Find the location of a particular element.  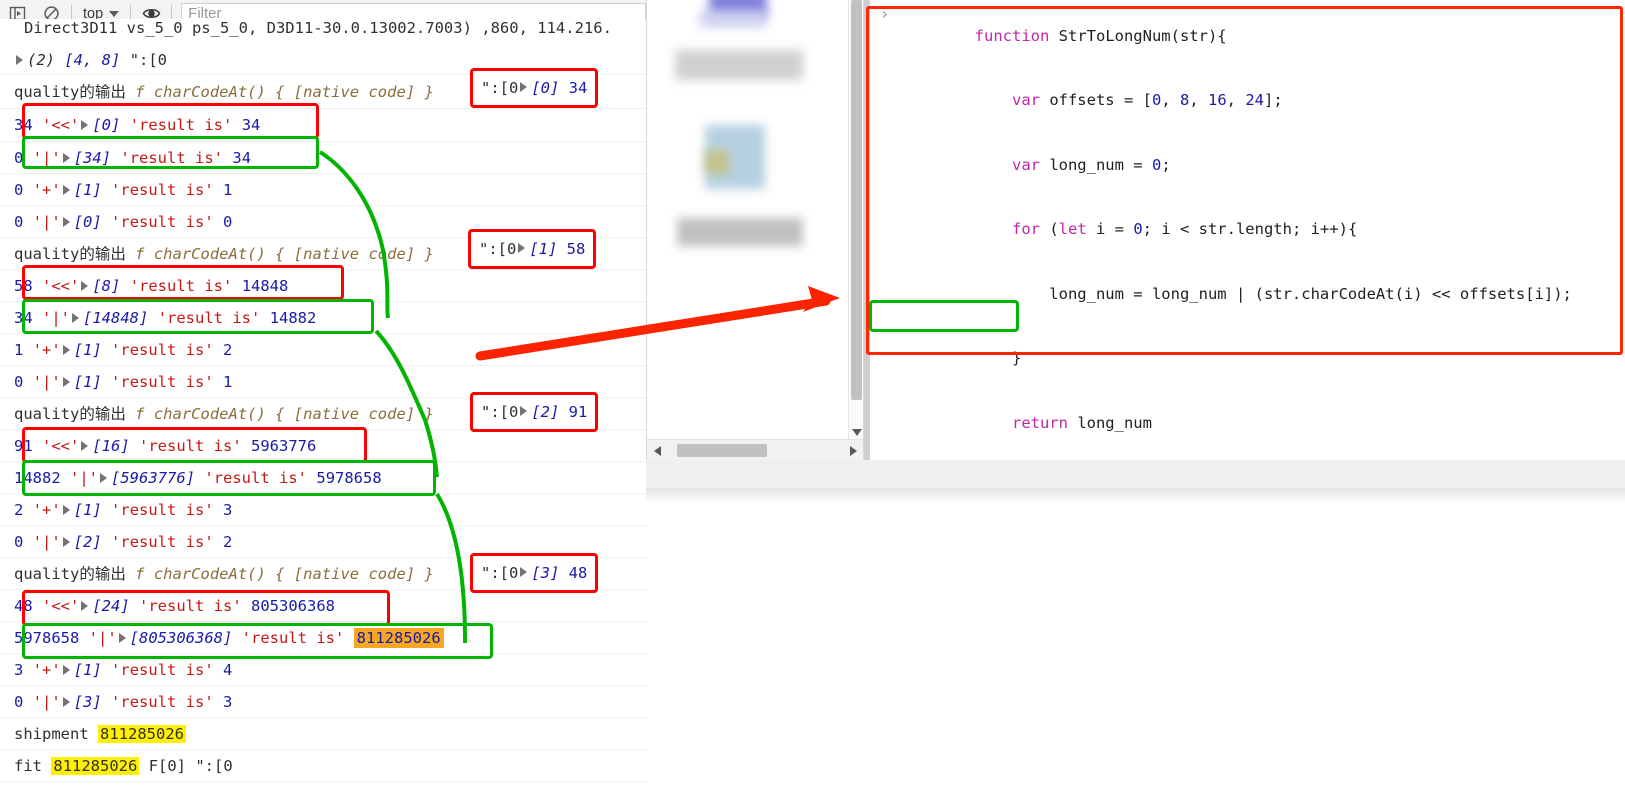

code-line: var offsets = [0, 8, 16, 24]; is located at coordinates (1128, 100).